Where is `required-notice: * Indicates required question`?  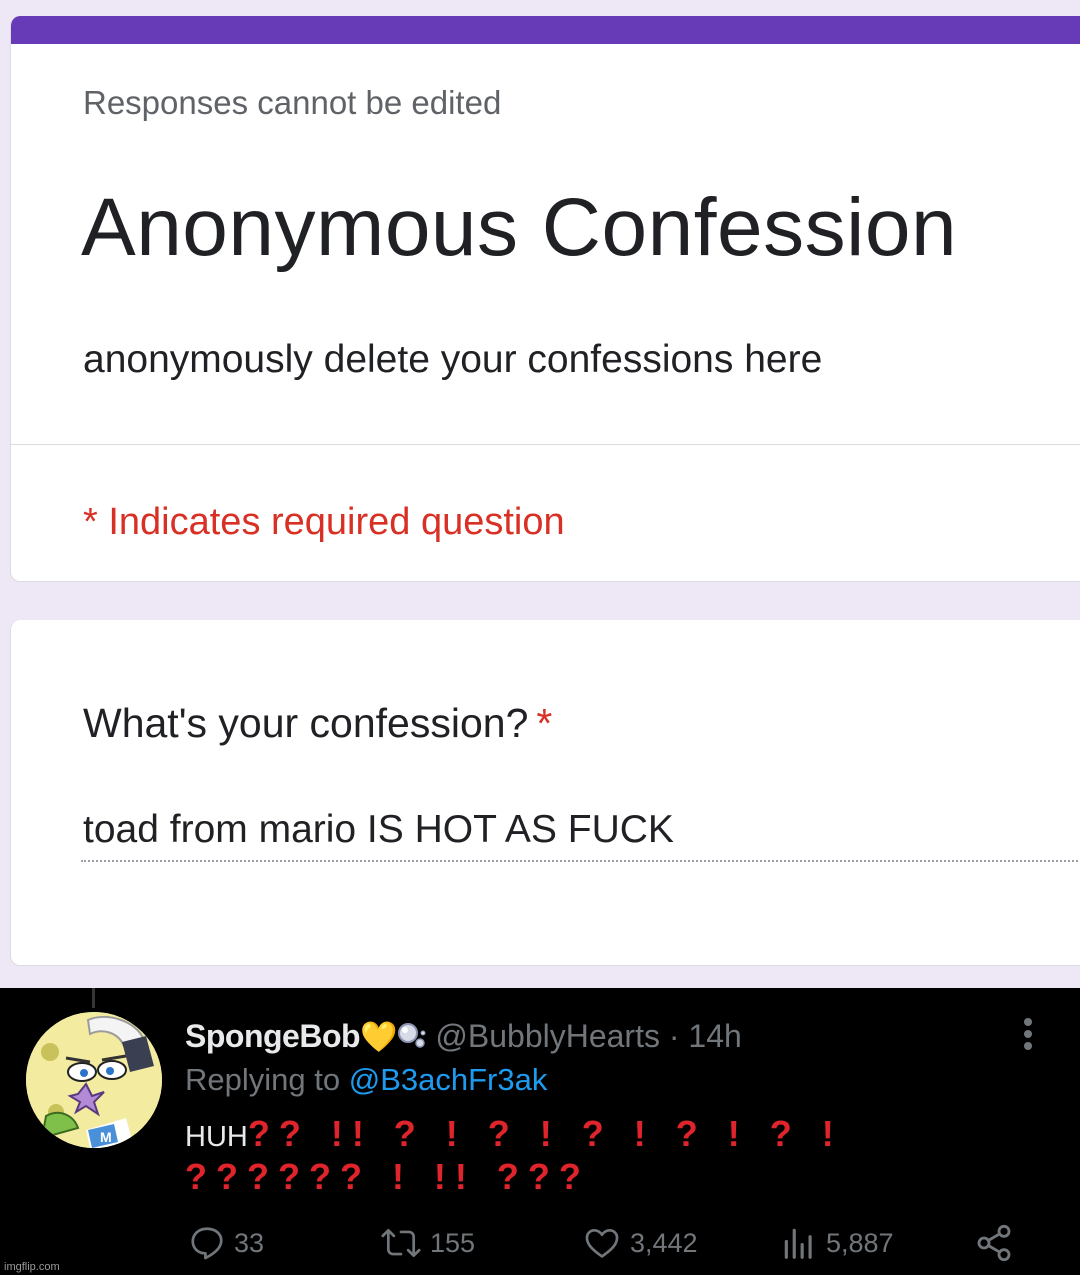 required-notice: * Indicates required question is located at coordinates (324, 522).